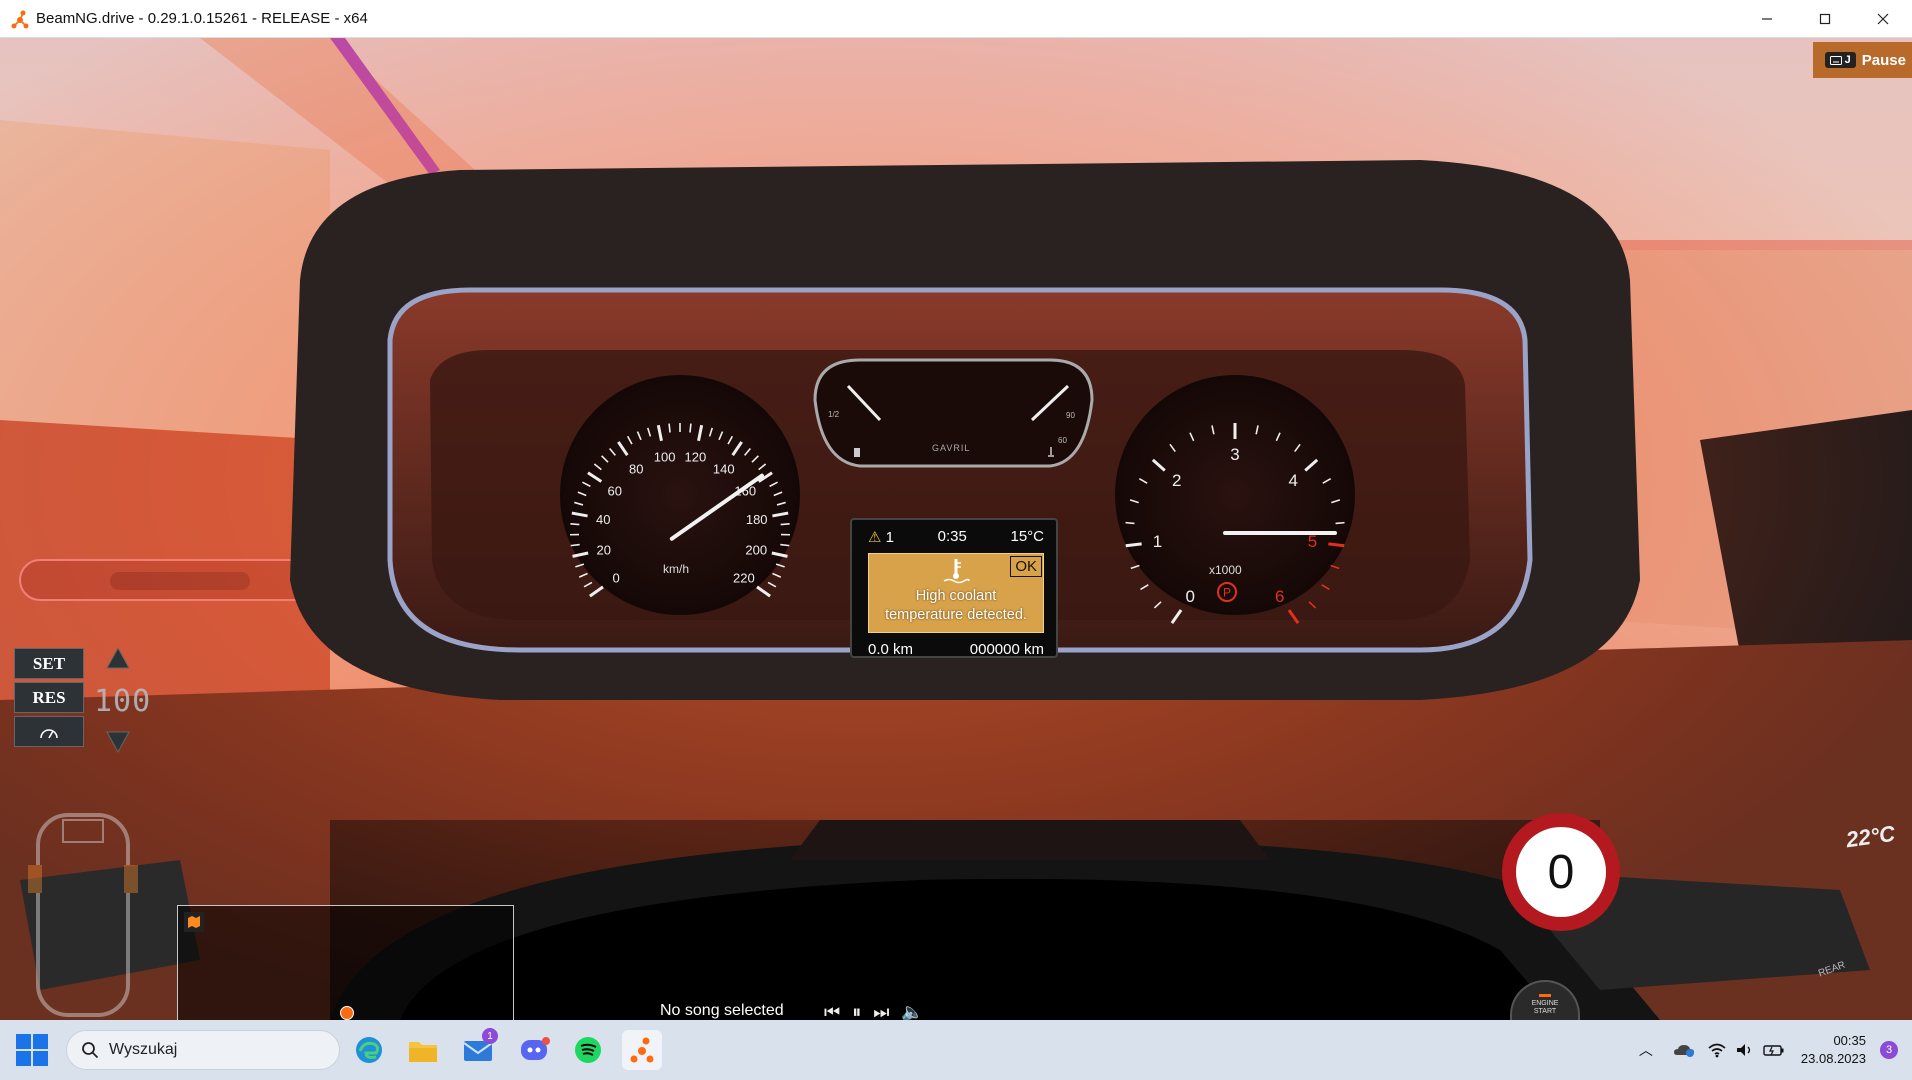  What do you see at coordinates (1862, 60) in the screenshot?
I see `pause-button: J Pause` at bounding box center [1862, 60].